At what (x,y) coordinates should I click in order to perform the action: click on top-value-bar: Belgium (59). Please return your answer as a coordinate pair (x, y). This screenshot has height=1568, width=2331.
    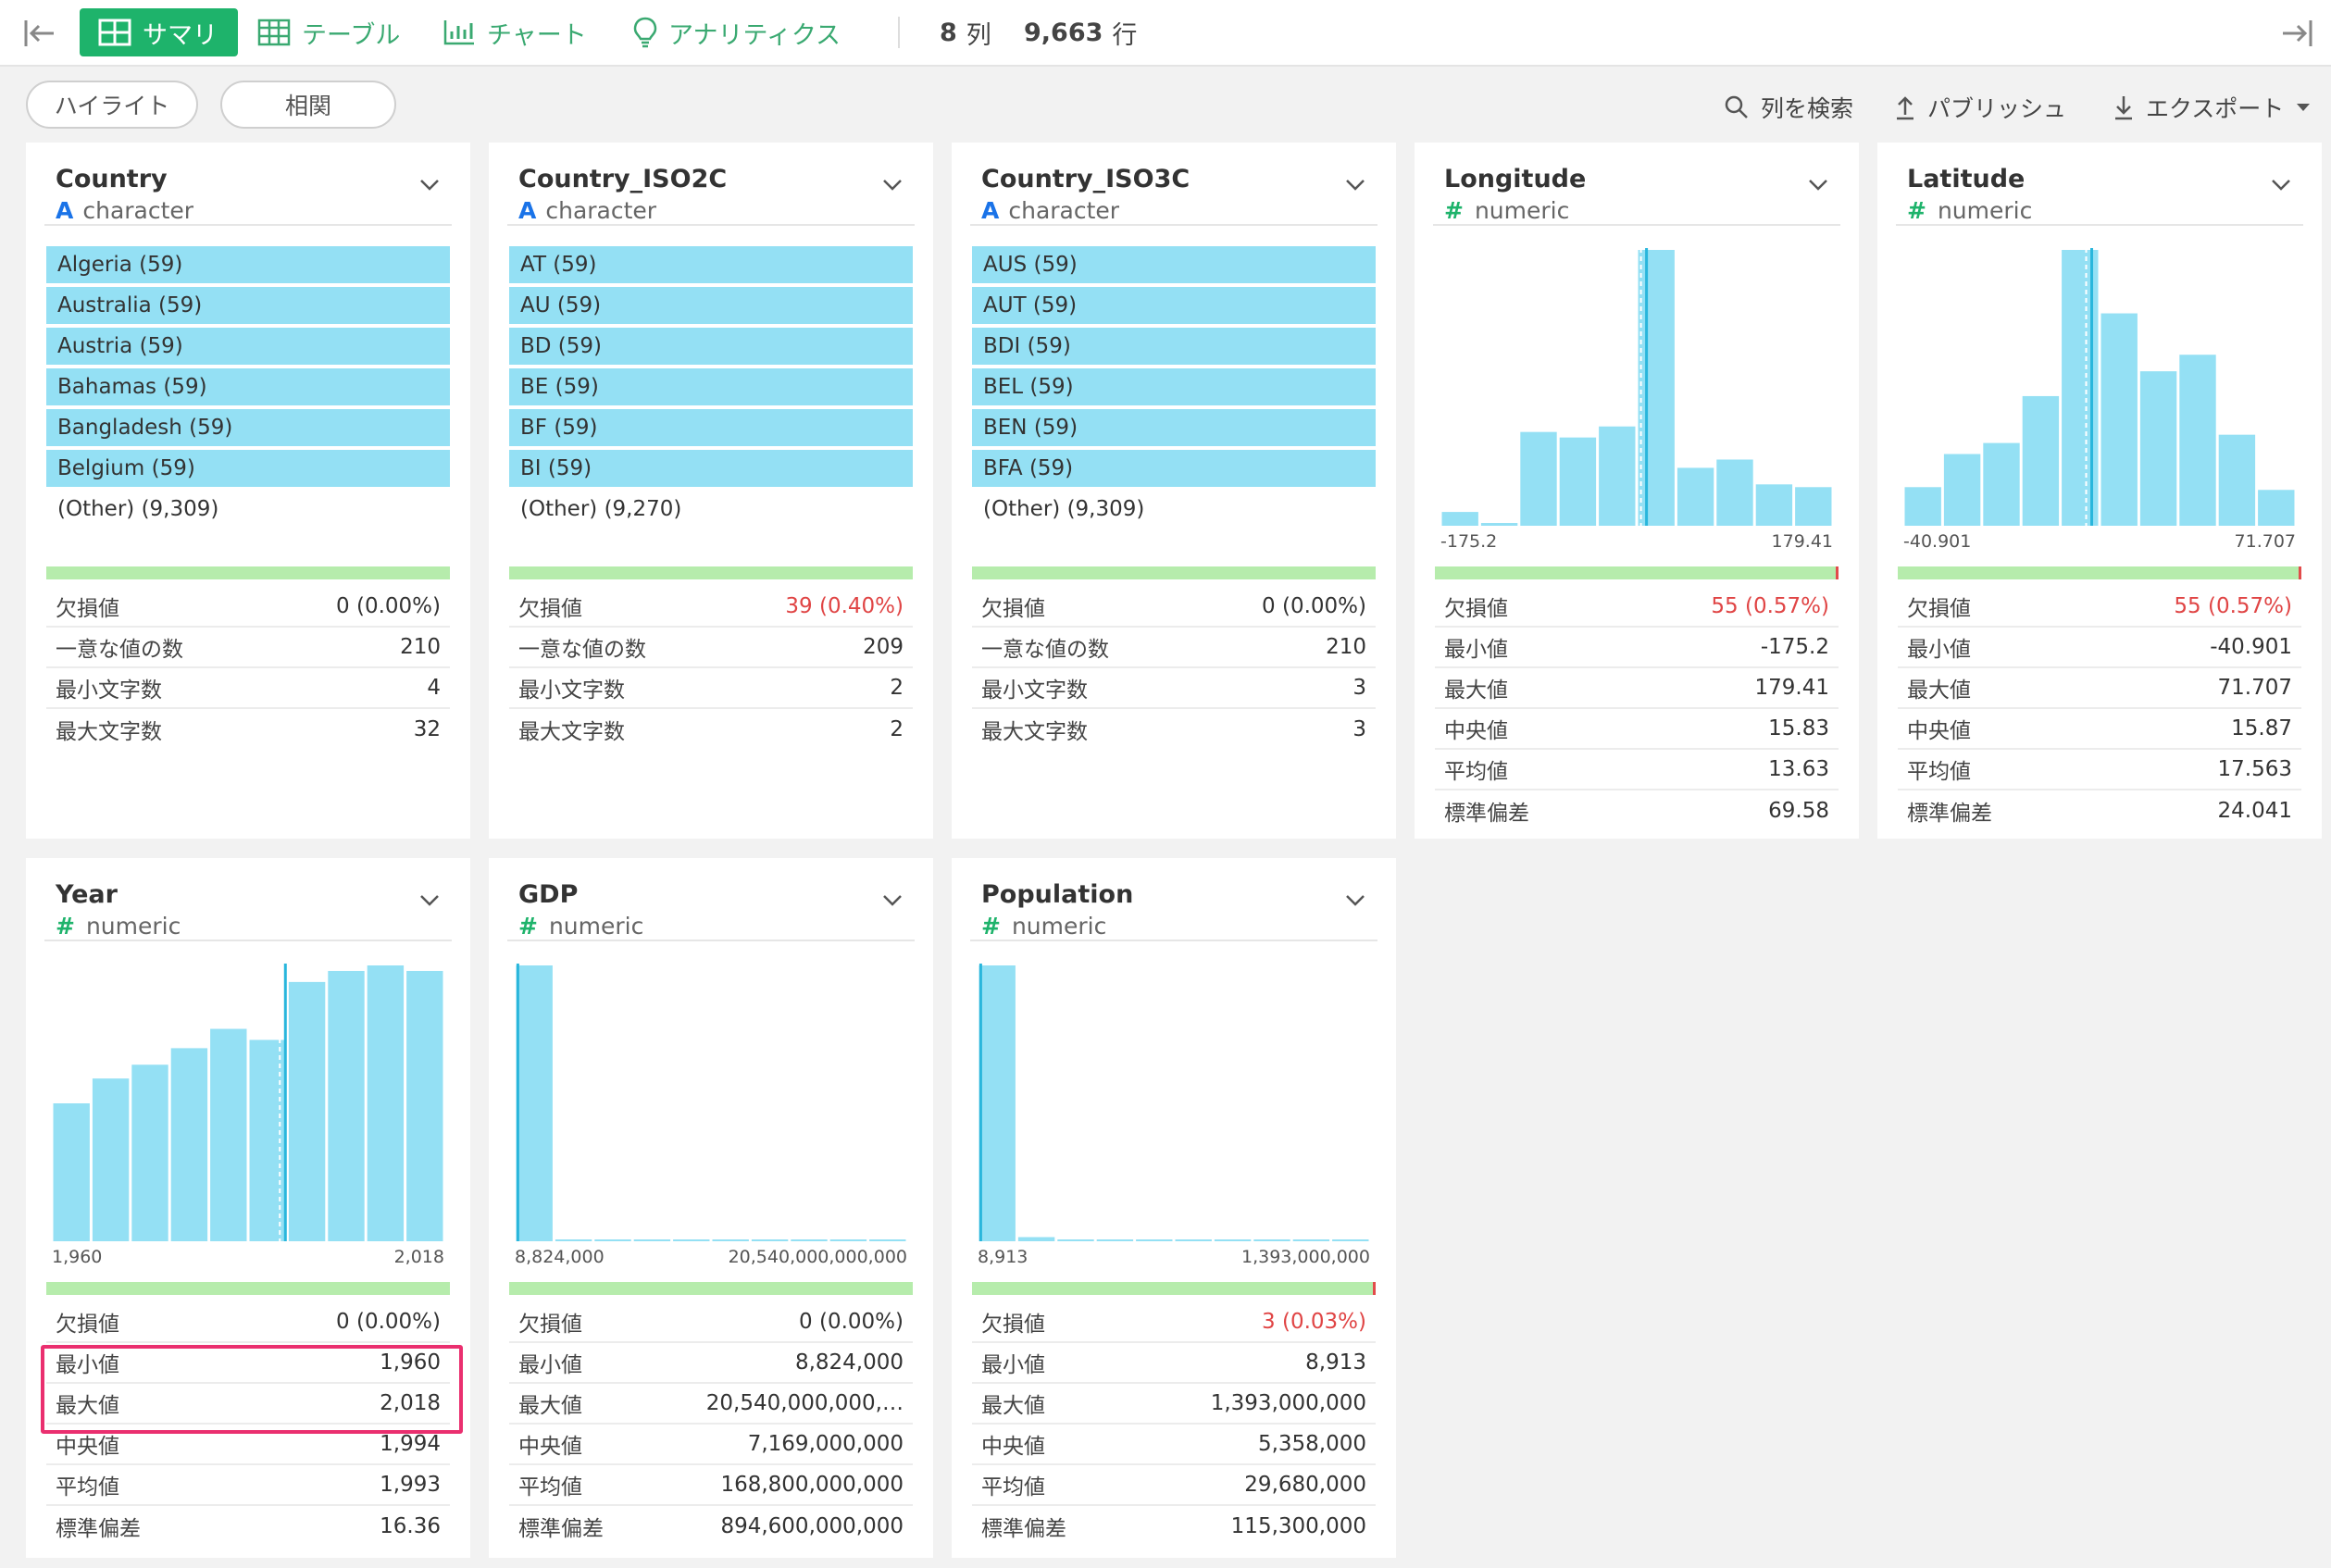
    Looking at the image, I should click on (248, 468).